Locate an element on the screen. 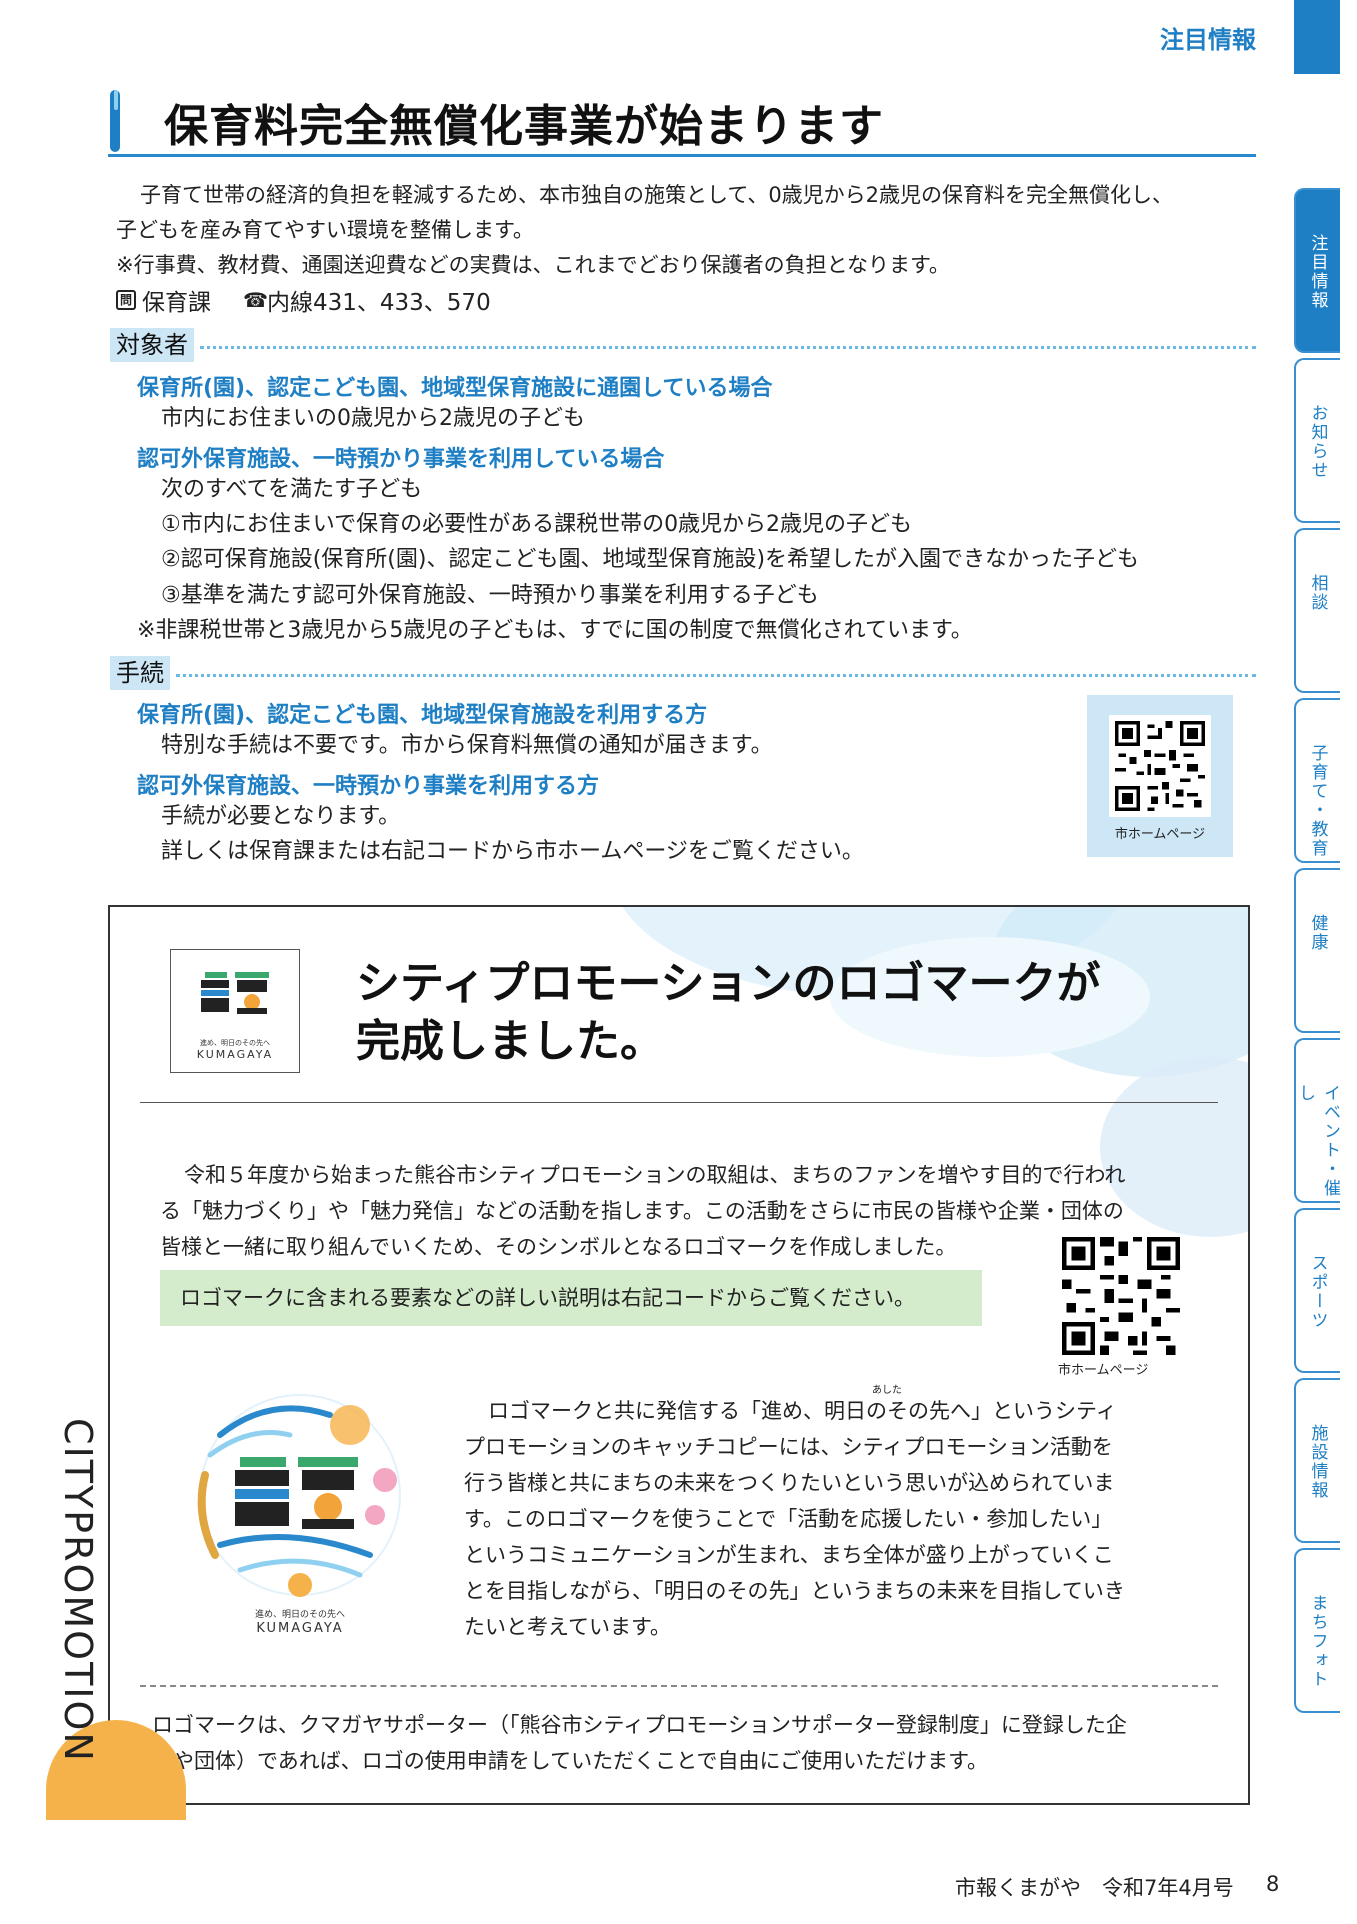 The width and height of the screenshot is (1357, 1924). promo-rule is located at coordinates (679, 1102).